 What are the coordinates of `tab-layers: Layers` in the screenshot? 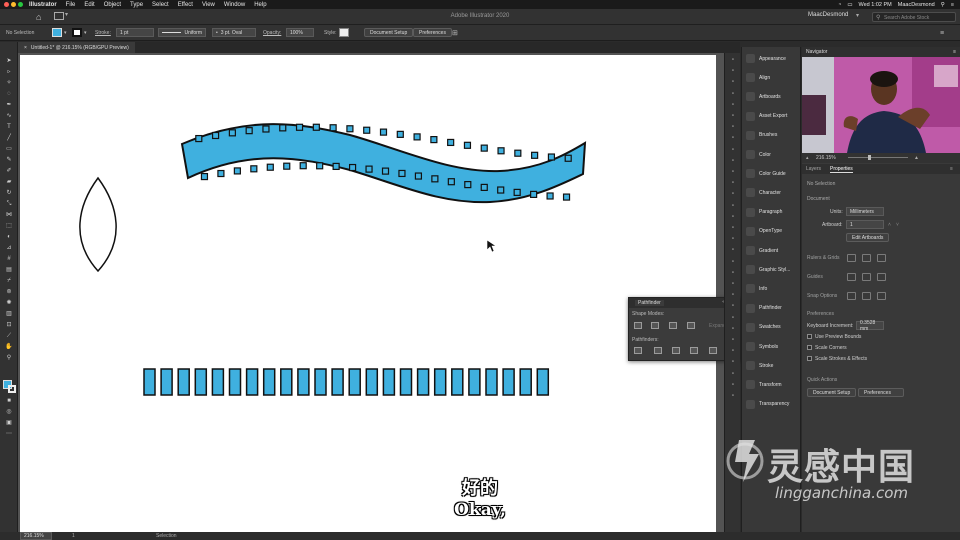 It's located at (813, 169).